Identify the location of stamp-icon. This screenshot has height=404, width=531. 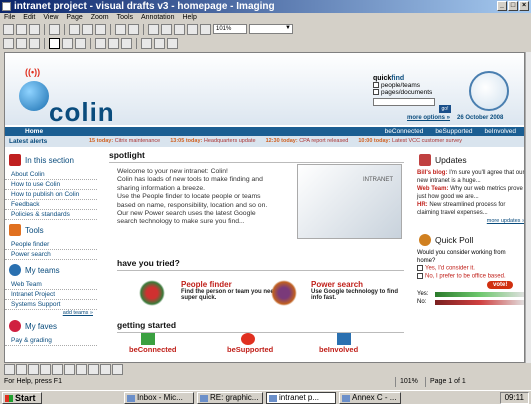
(105, 369).